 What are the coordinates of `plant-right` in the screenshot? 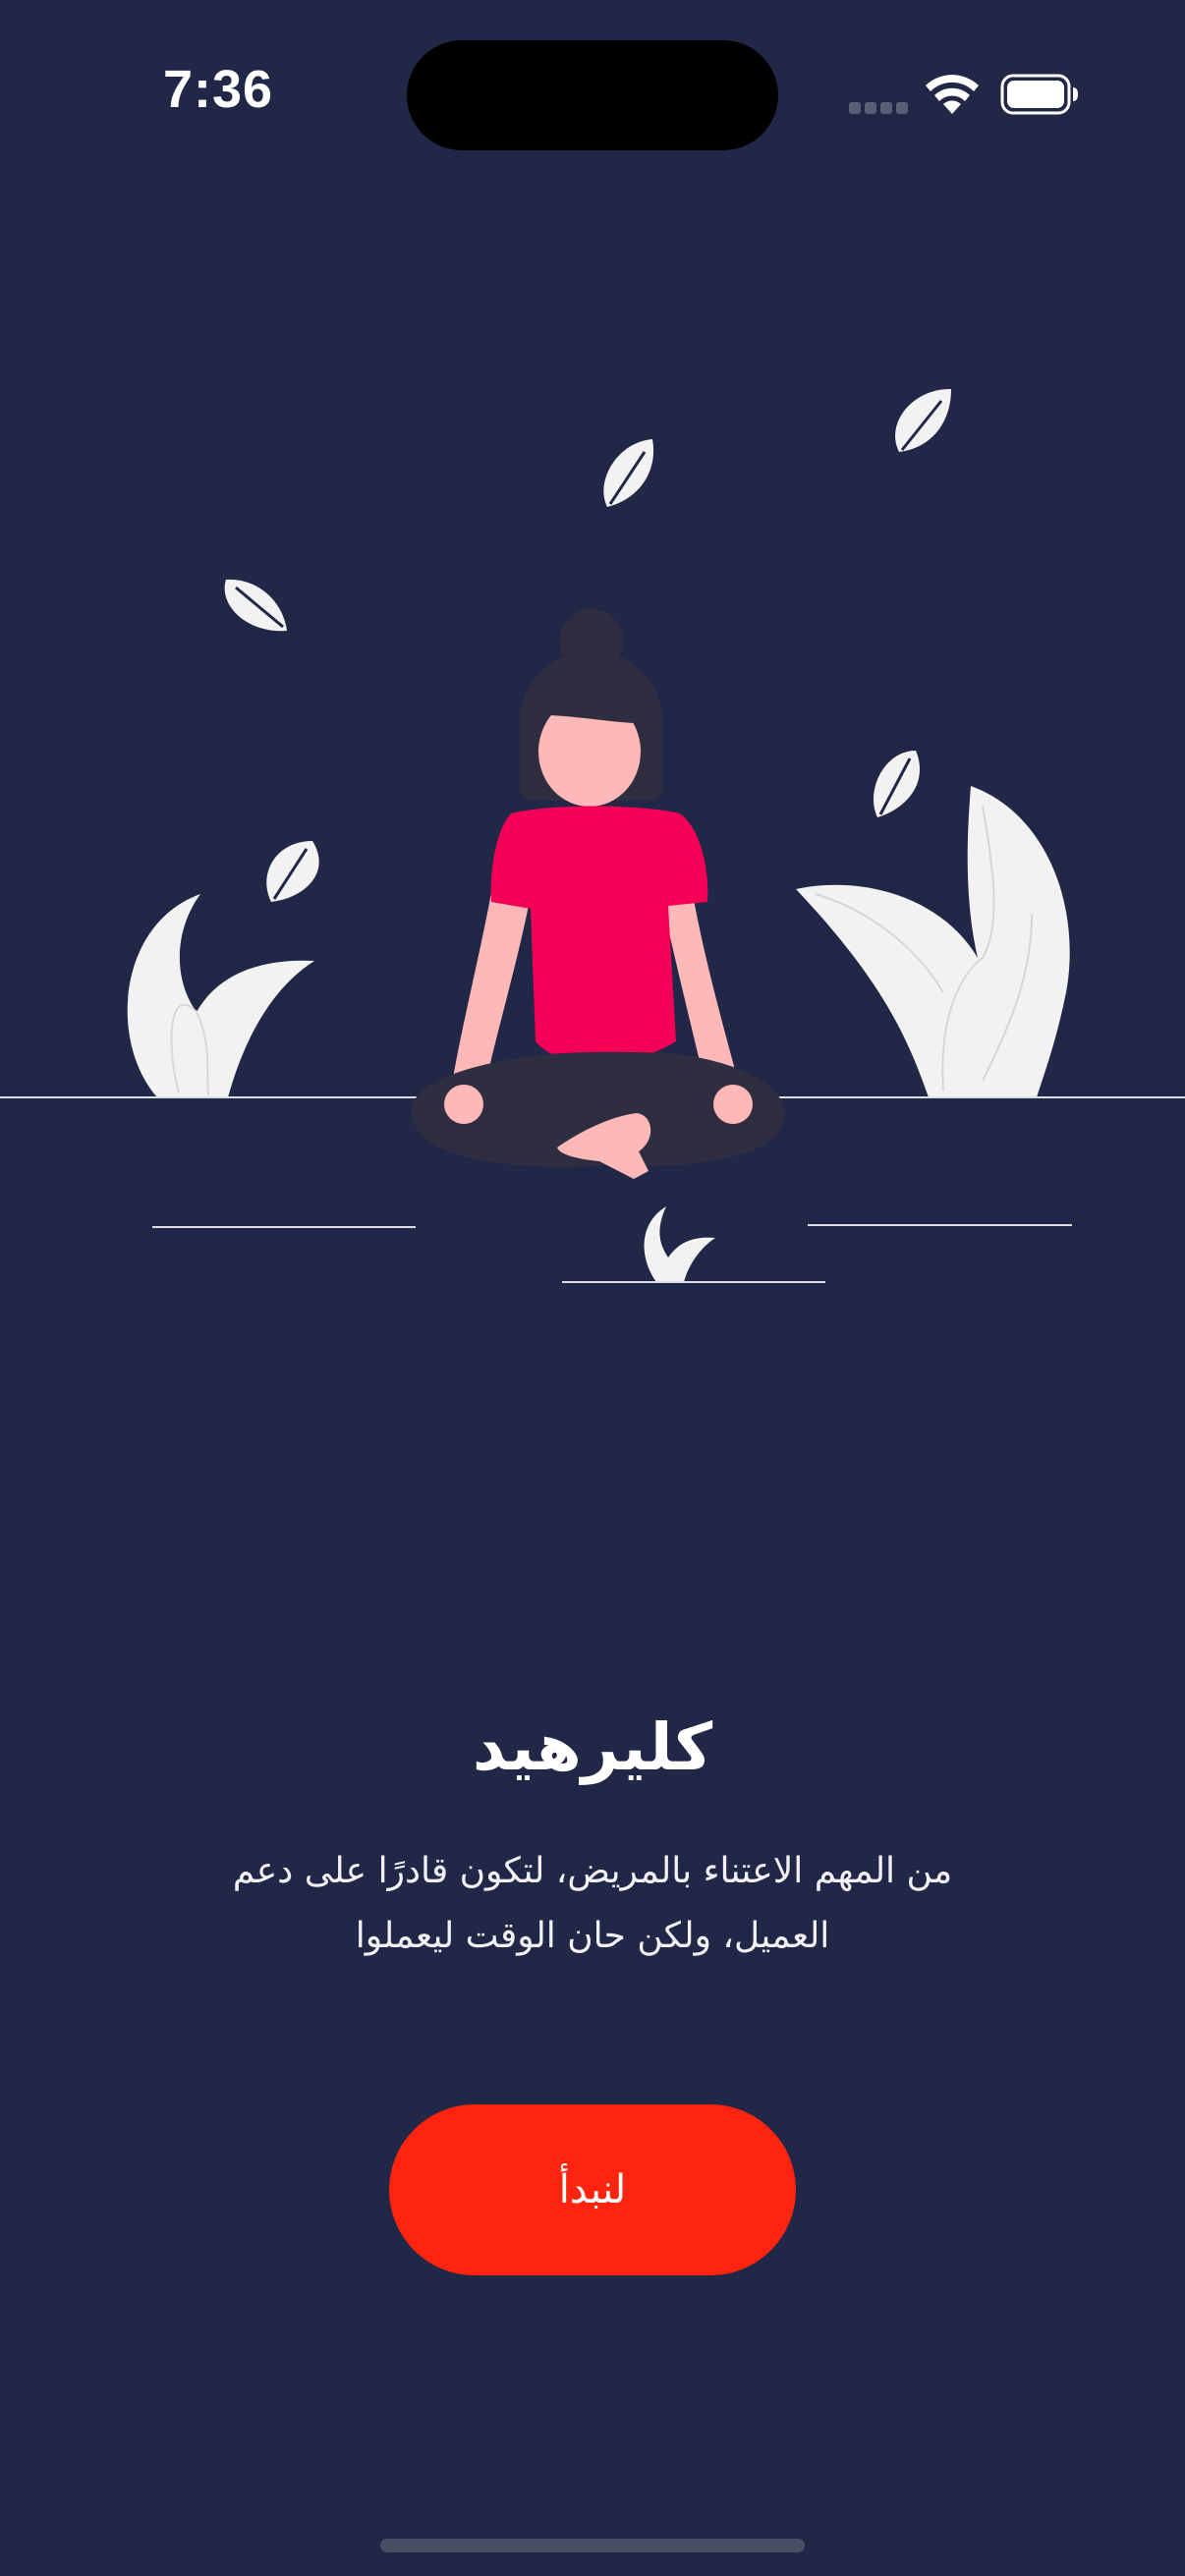 It's located at (933, 941).